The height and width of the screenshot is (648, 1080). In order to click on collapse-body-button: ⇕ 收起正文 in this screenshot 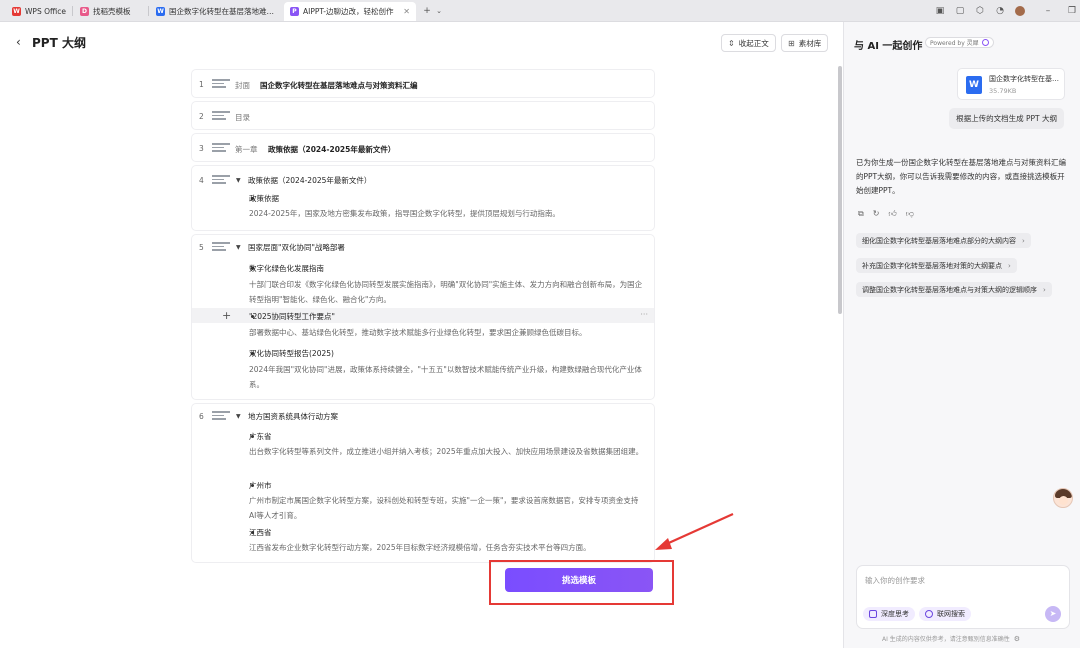, I will do `click(748, 43)`.